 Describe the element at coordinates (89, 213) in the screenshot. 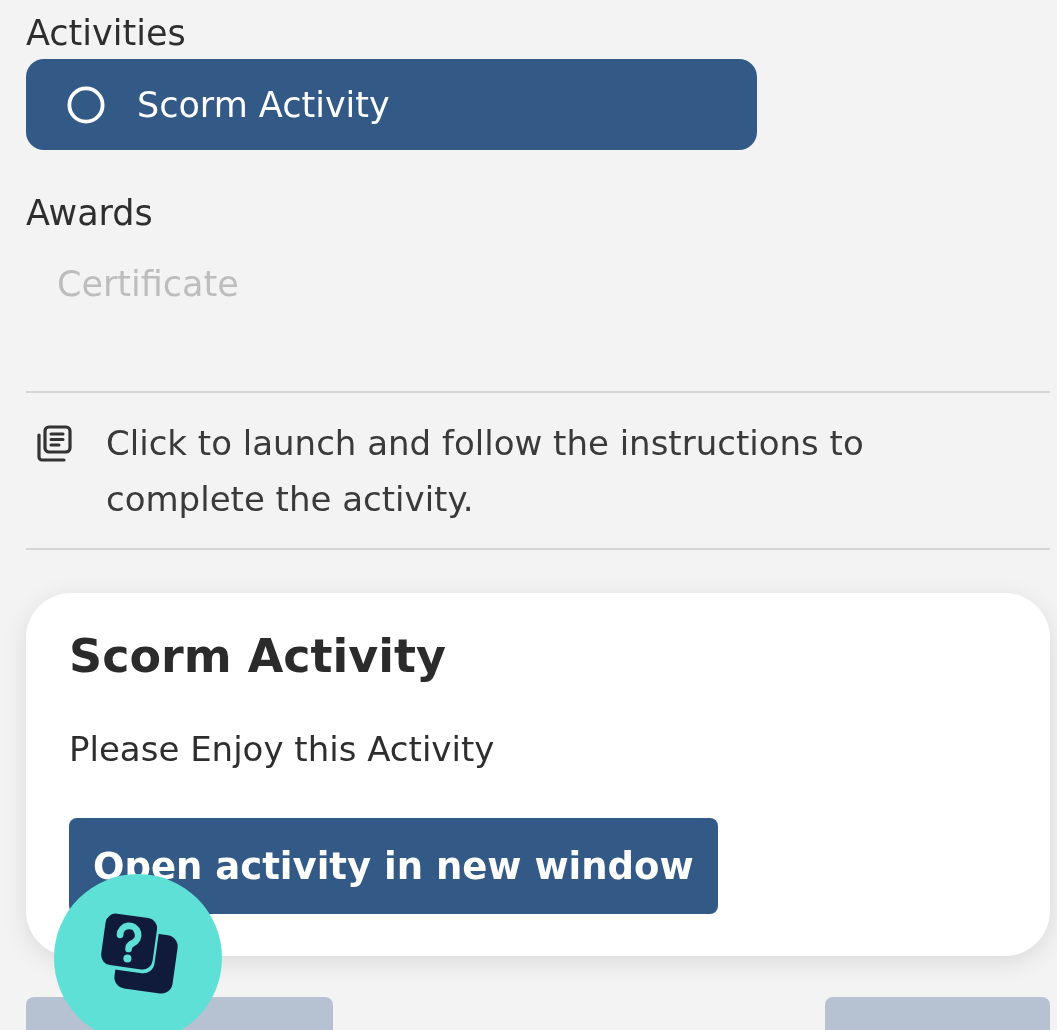

I see `section-heading: Awards` at that location.